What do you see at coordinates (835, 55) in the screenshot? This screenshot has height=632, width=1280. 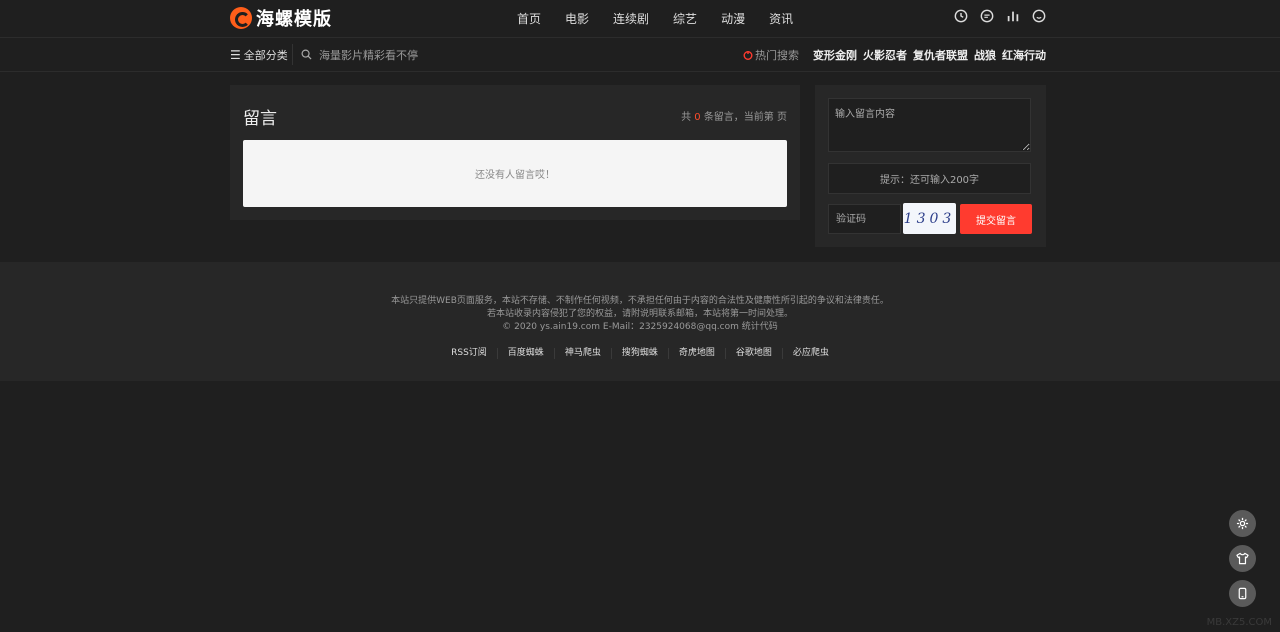 I see `hot-search-item: 变形金刚` at bounding box center [835, 55].